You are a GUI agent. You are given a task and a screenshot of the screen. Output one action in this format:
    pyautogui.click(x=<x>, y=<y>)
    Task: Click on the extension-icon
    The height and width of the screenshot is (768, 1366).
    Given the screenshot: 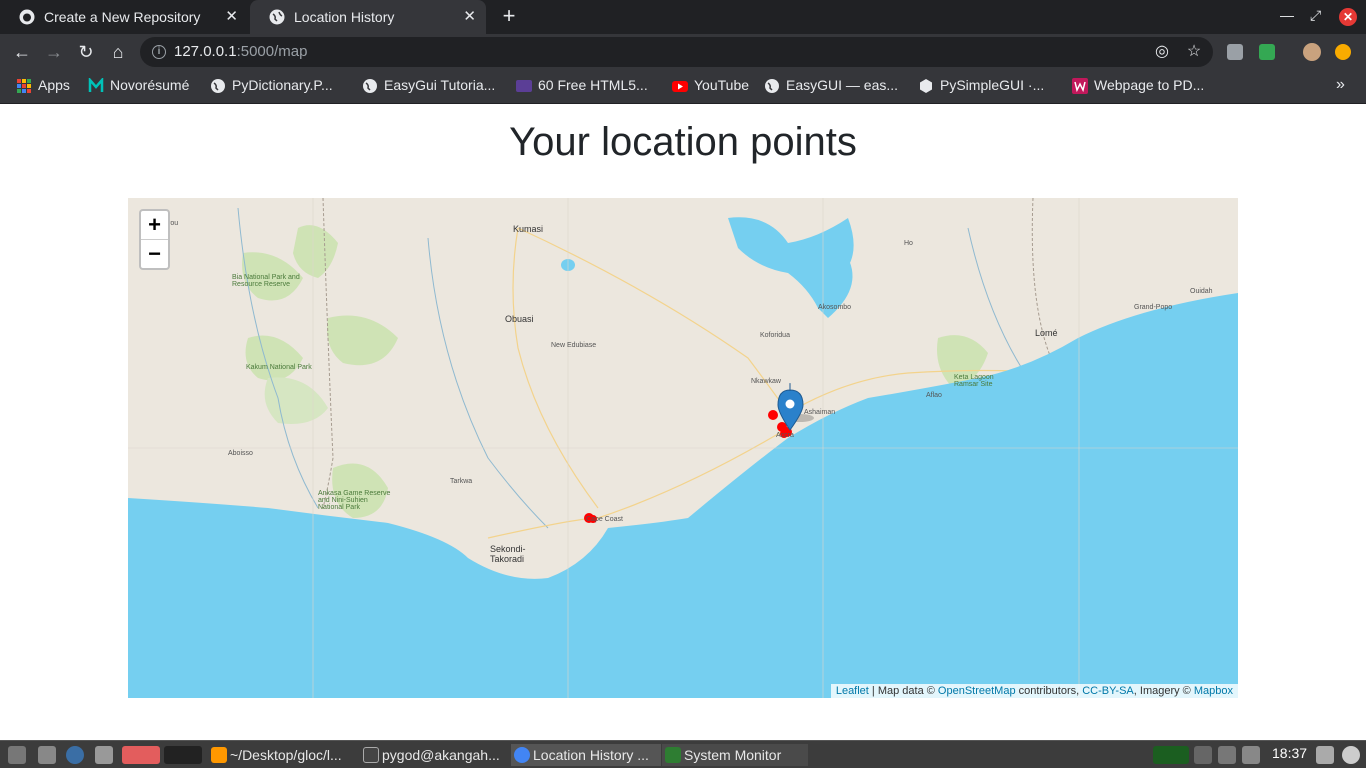 What is the action you would take?
    pyautogui.click(x=1235, y=52)
    